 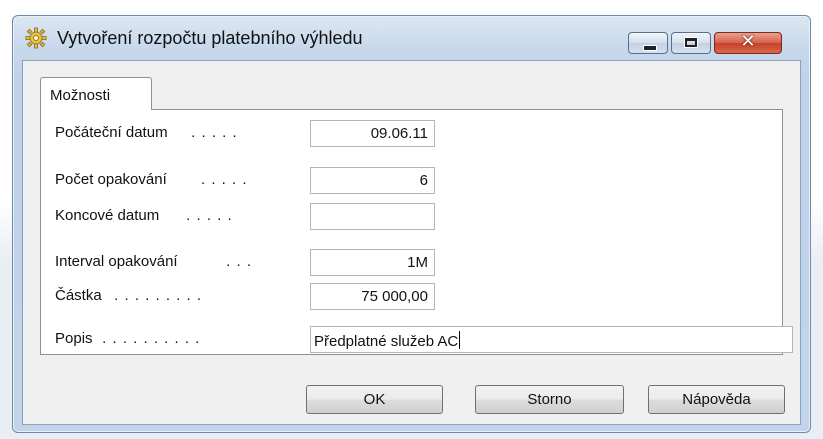 What do you see at coordinates (411, 38) in the screenshot?
I see `title-bar: Vytvoření rozpočtu platebního výhledu ✕` at bounding box center [411, 38].